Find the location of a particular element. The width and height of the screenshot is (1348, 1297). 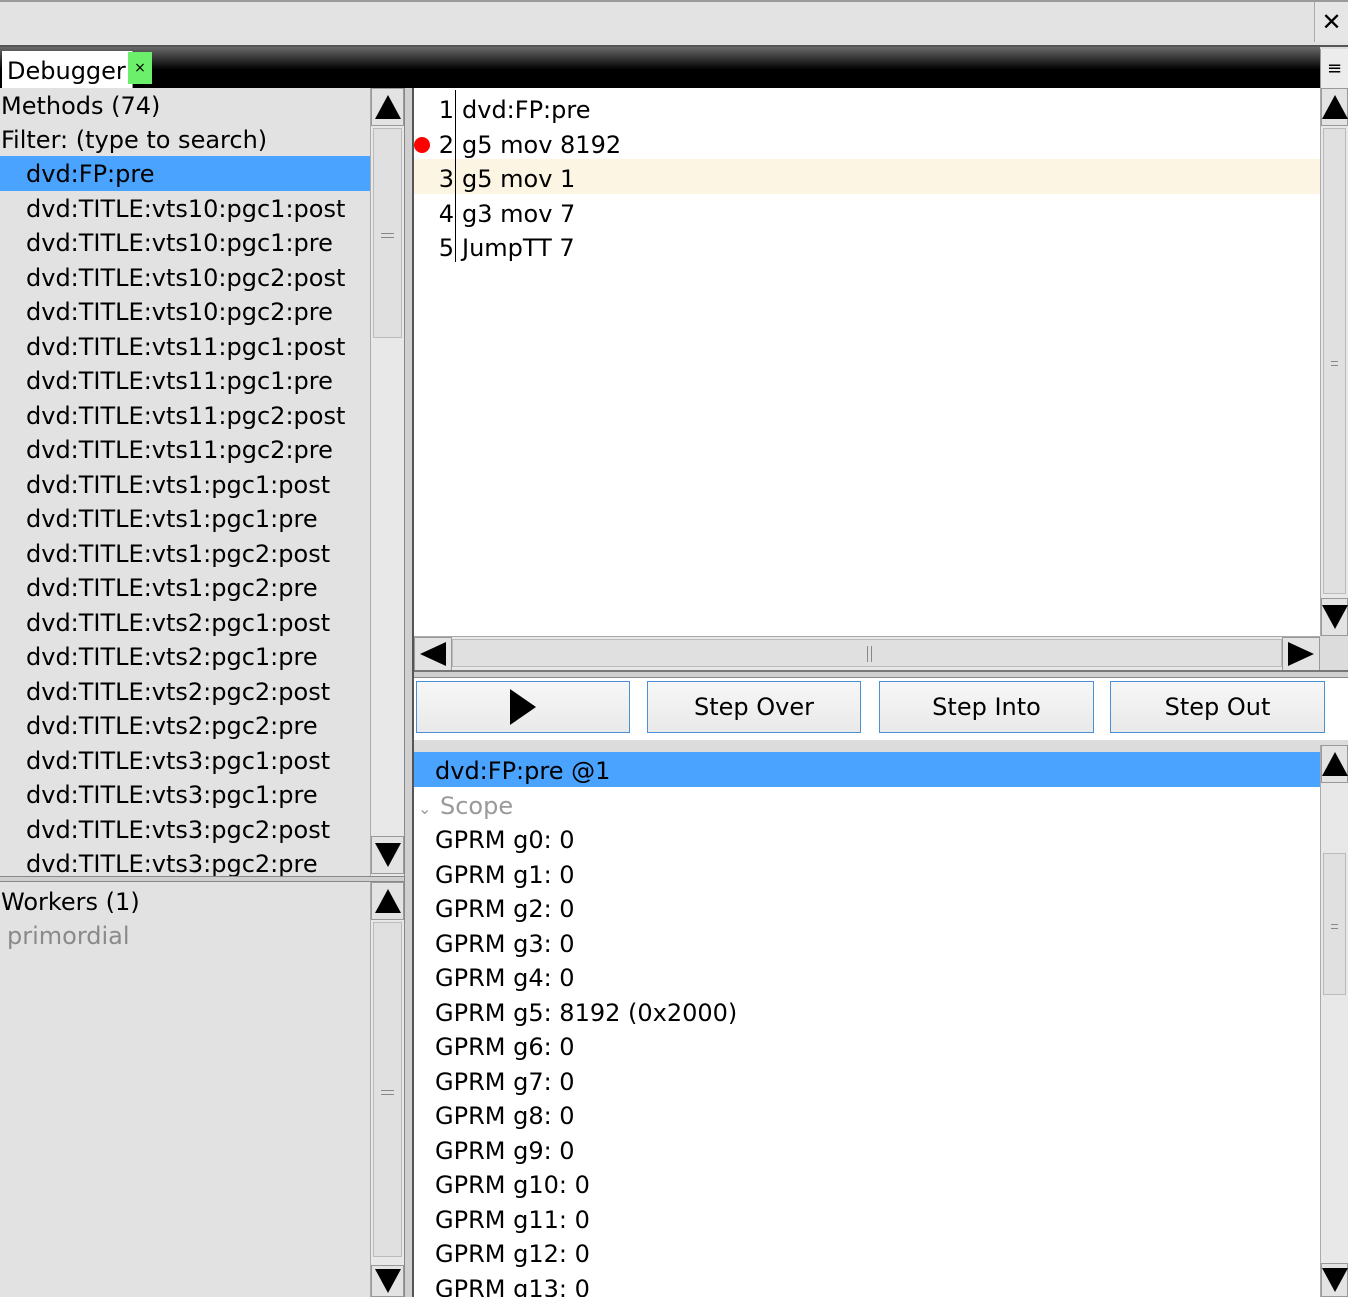

variable-item: GPRM g9: 0 is located at coordinates (867, 1149).